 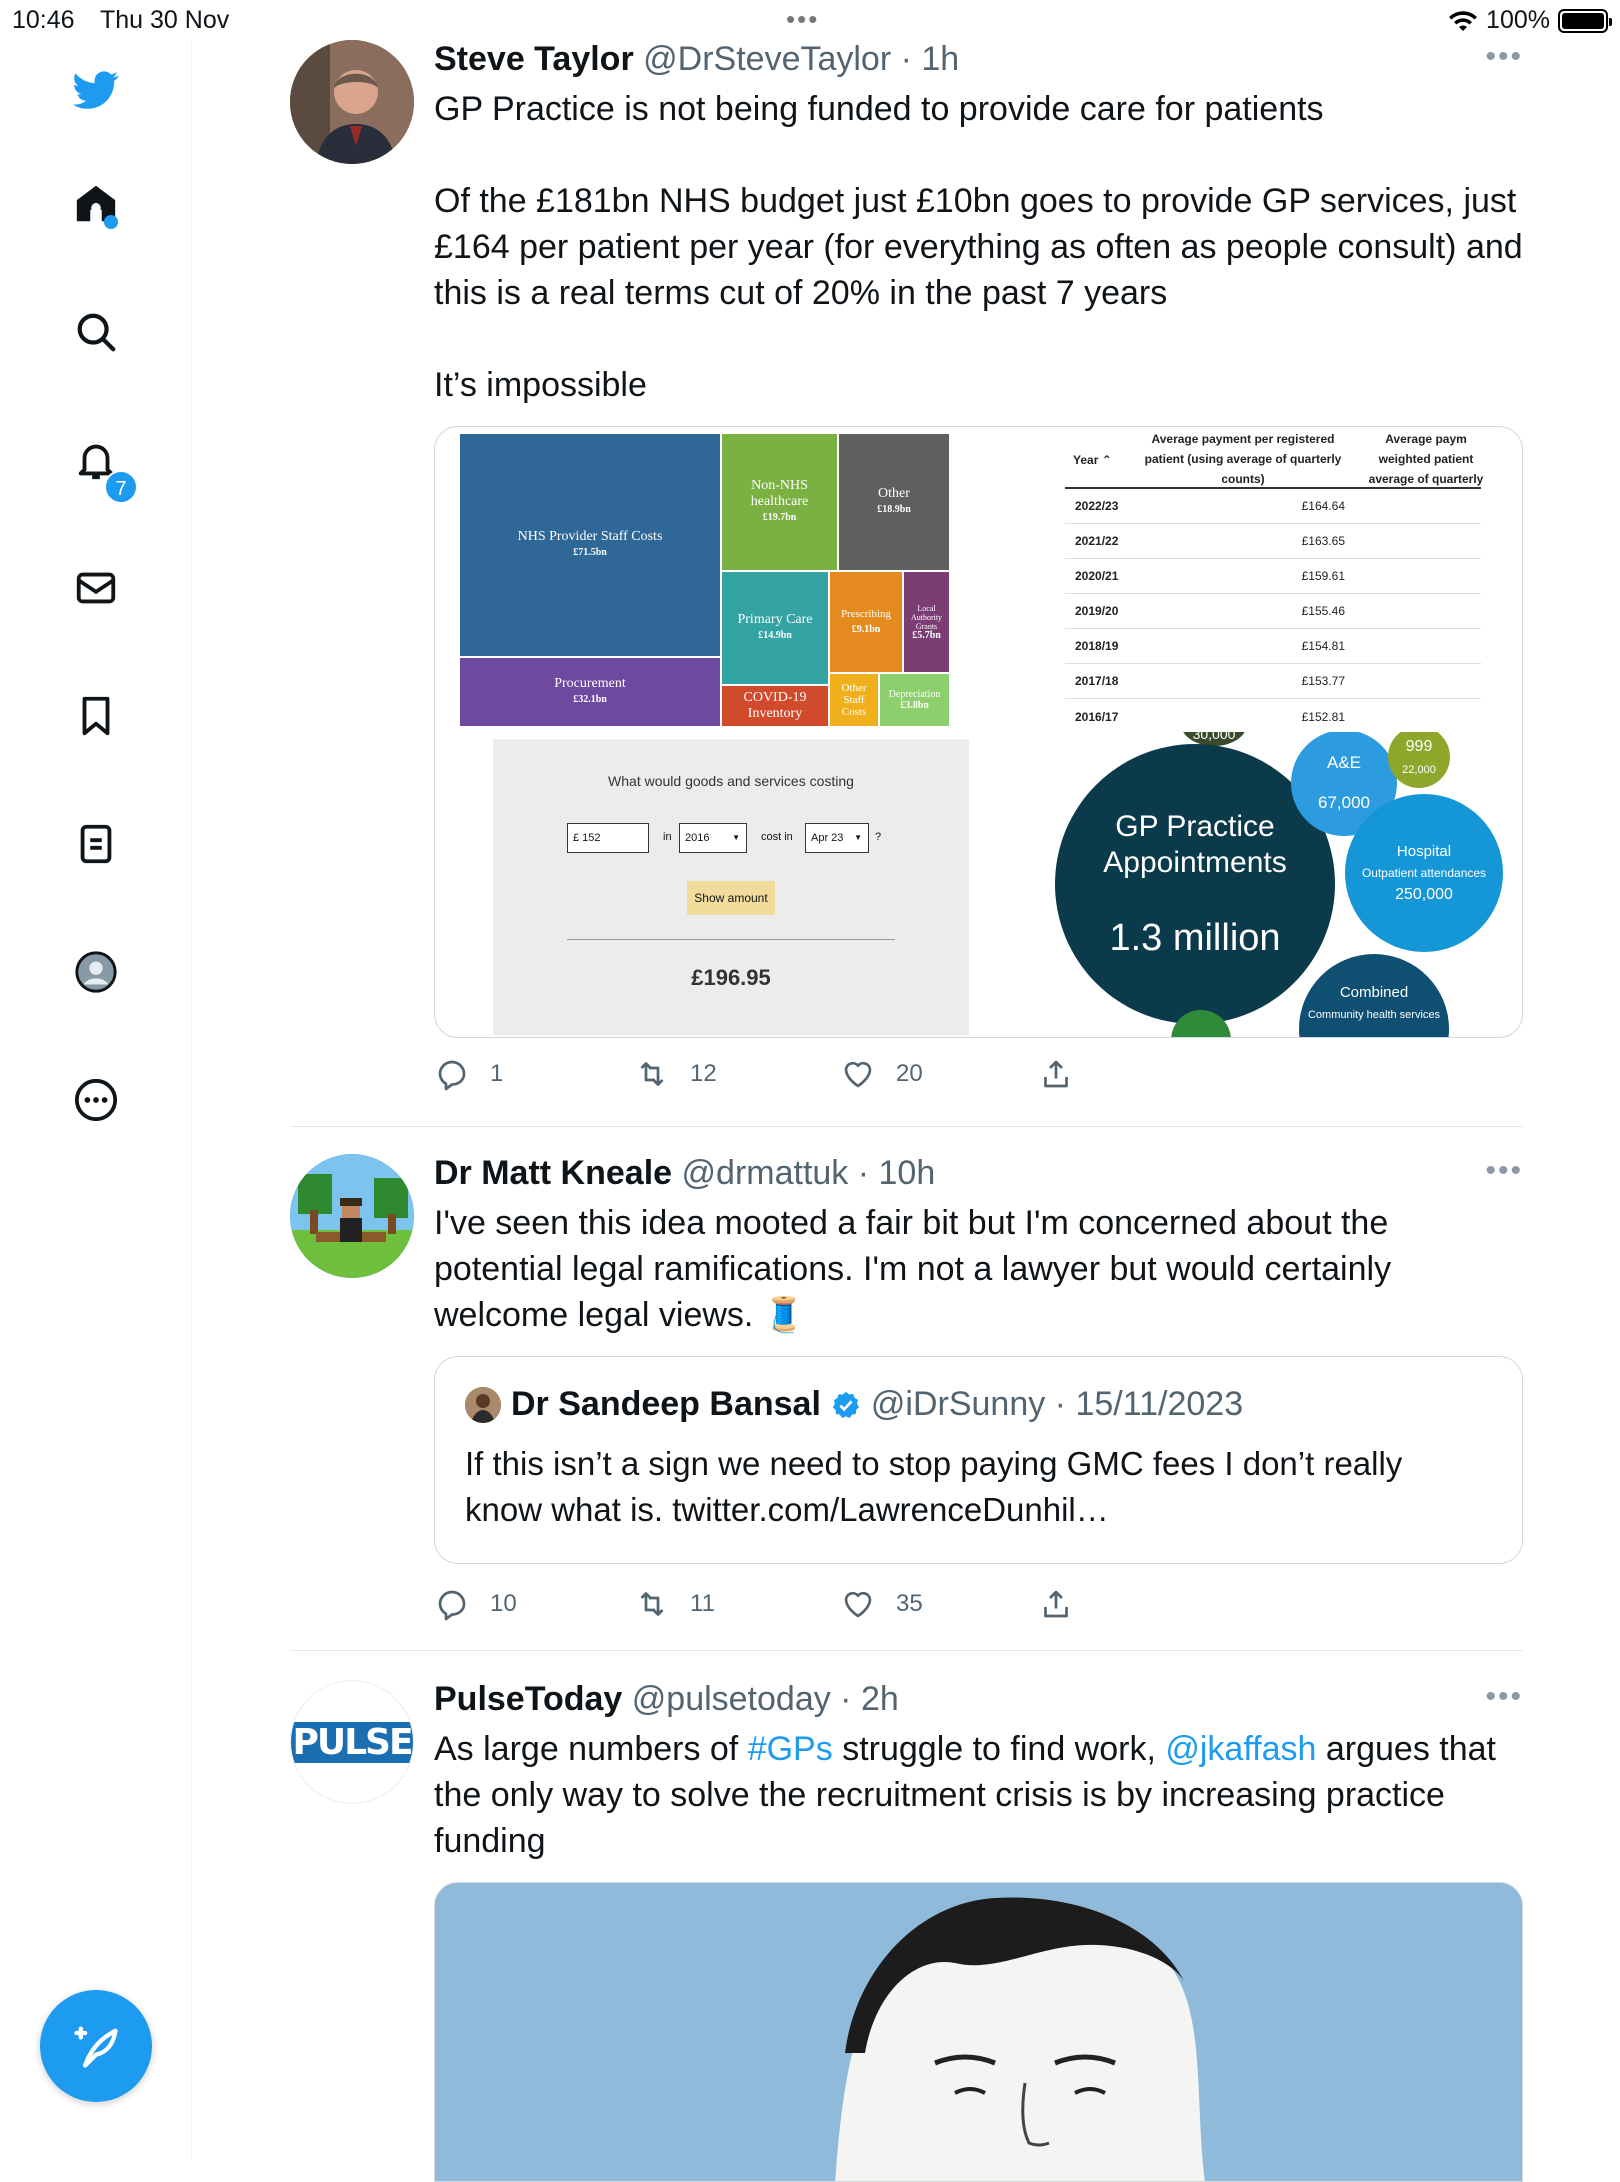 I want to click on battery-percent: 100%, so click(x=1518, y=20).